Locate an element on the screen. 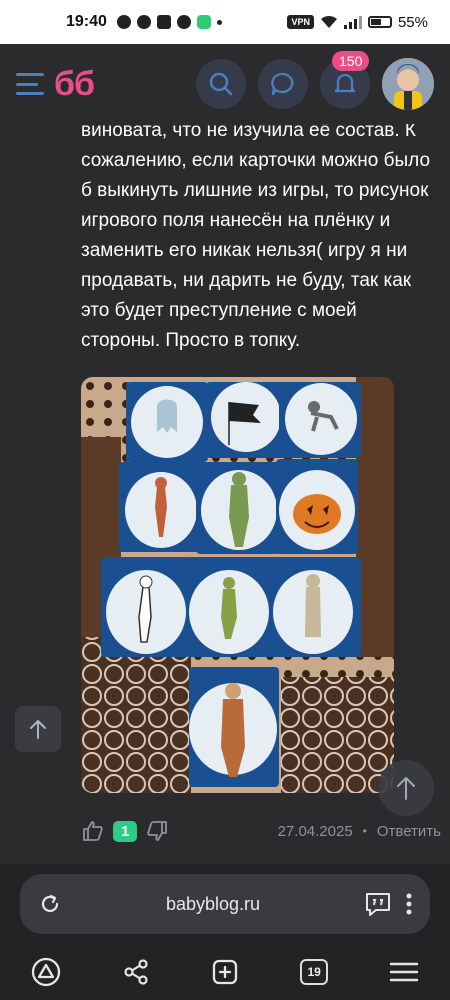  site-logo: бб is located at coordinates (74, 84).